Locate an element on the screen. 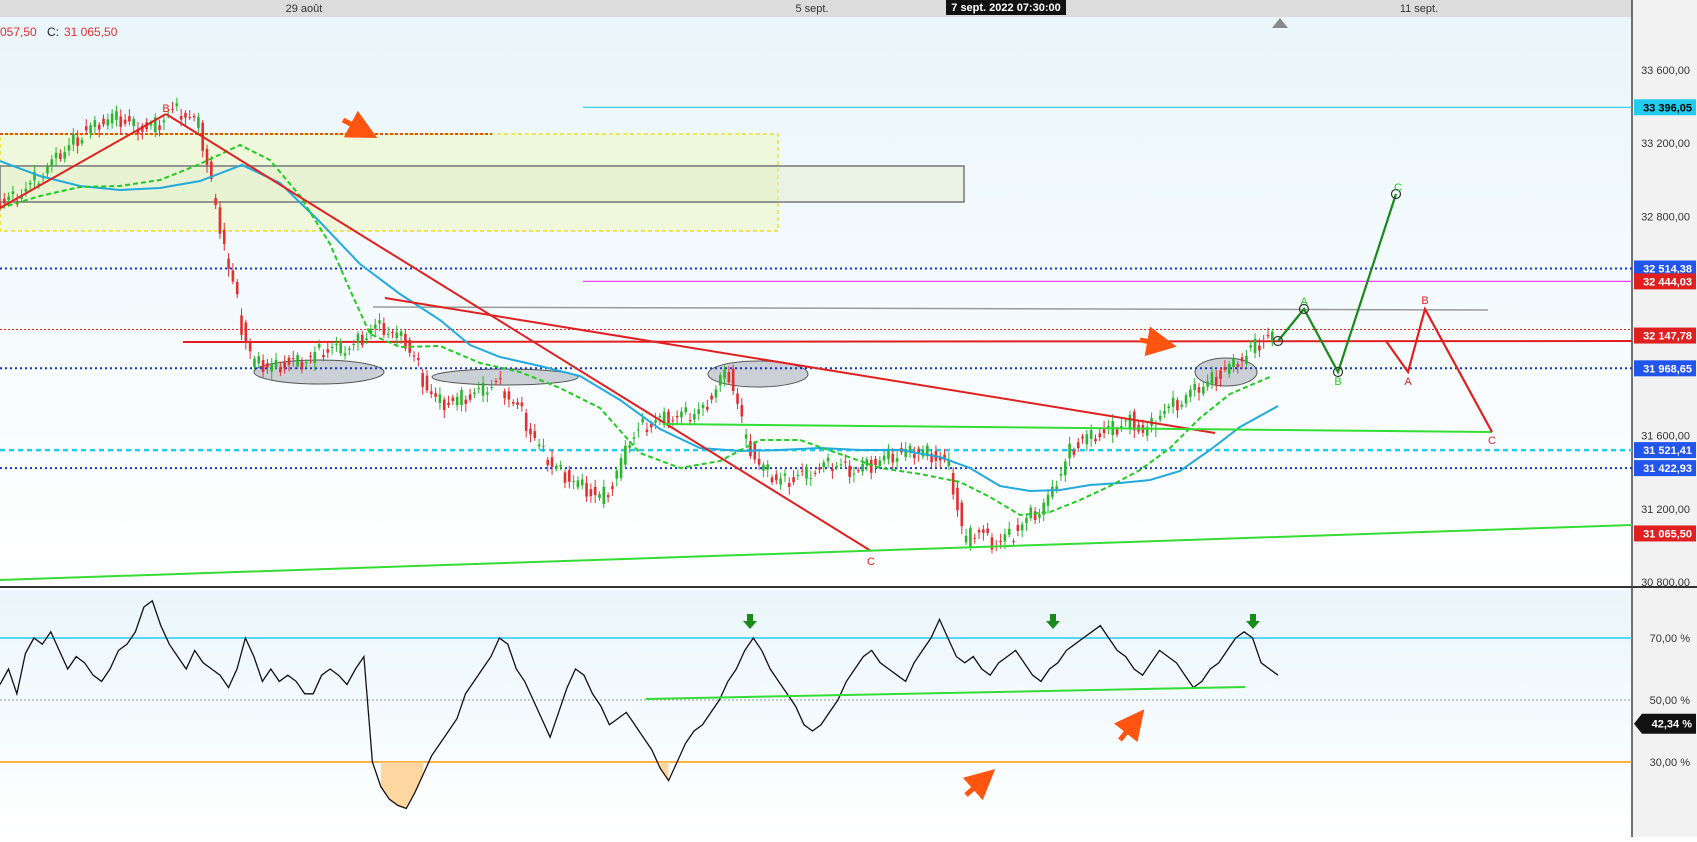  price-marker-label: 31 422,93 is located at coordinates (1667, 469).